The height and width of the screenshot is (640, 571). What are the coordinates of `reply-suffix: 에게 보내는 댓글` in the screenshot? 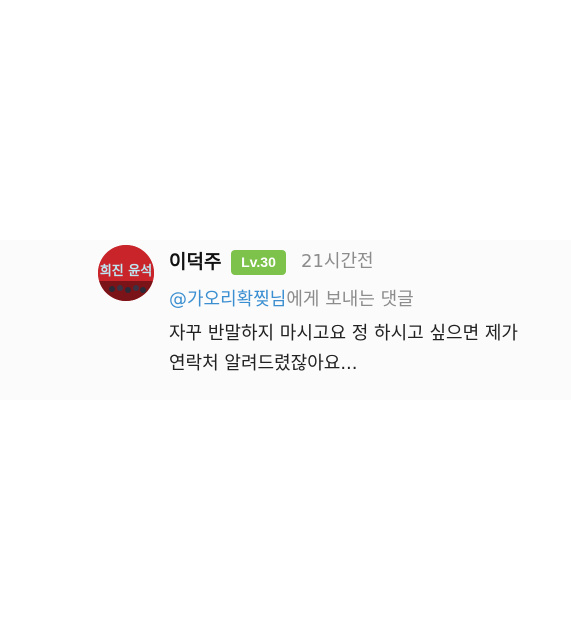 It's located at (350, 299).